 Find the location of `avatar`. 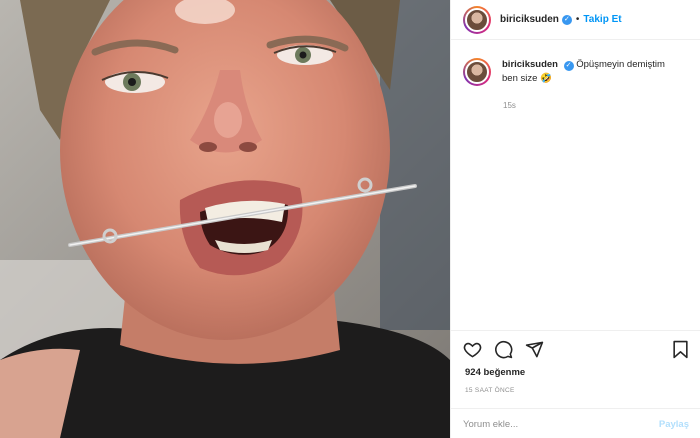

avatar is located at coordinates (477, 19).